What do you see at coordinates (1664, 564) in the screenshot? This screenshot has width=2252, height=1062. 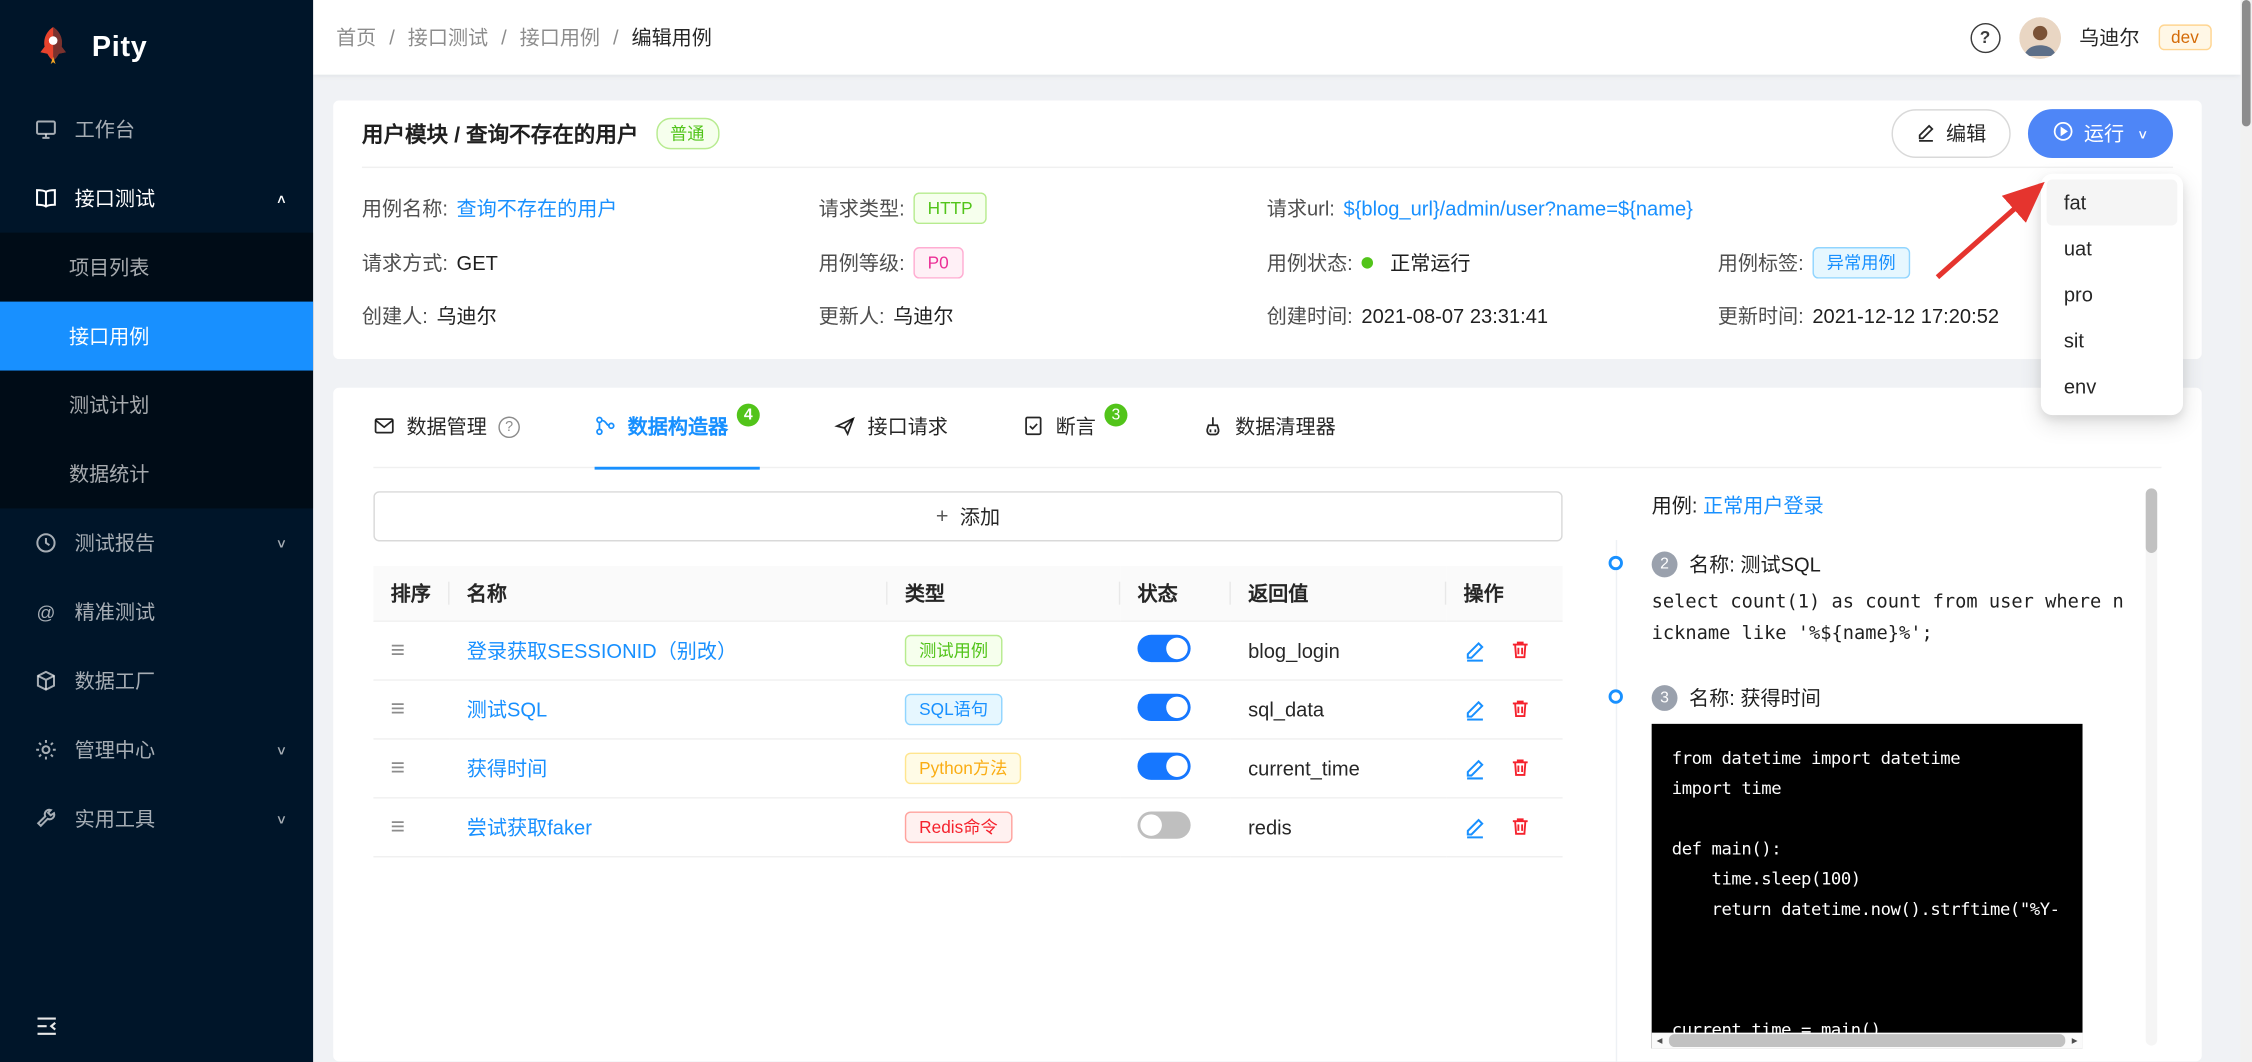 I see `step-number-badge: 2` at bounding box center [1664, 564].